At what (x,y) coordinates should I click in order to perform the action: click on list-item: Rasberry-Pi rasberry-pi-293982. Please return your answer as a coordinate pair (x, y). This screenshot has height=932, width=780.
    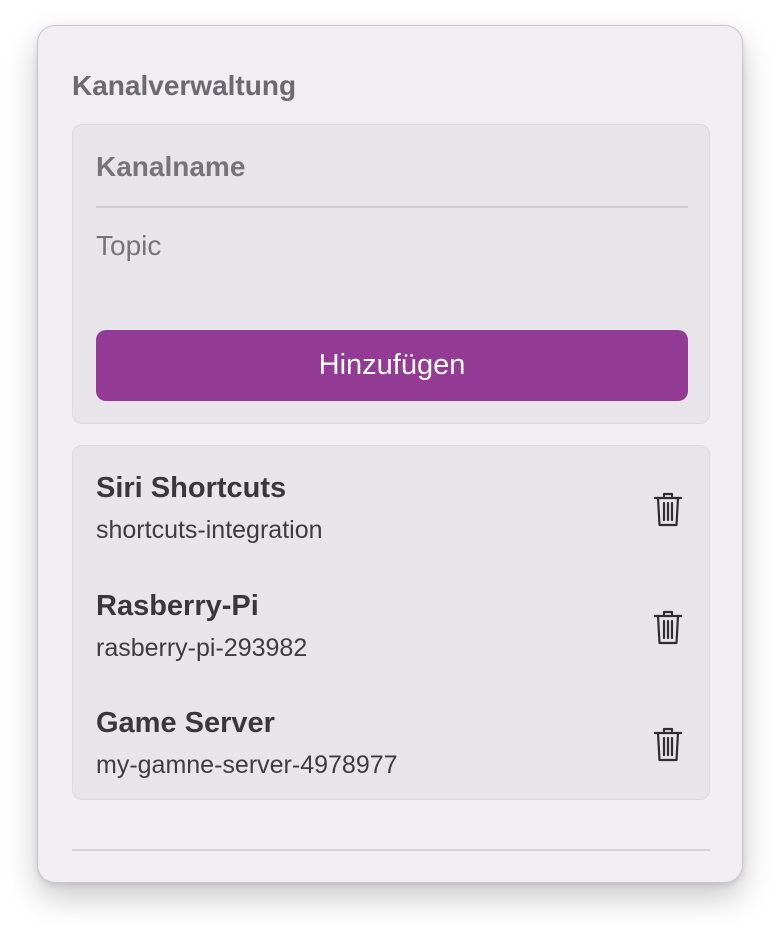
    Looking at the image, I should click on (391, 640).